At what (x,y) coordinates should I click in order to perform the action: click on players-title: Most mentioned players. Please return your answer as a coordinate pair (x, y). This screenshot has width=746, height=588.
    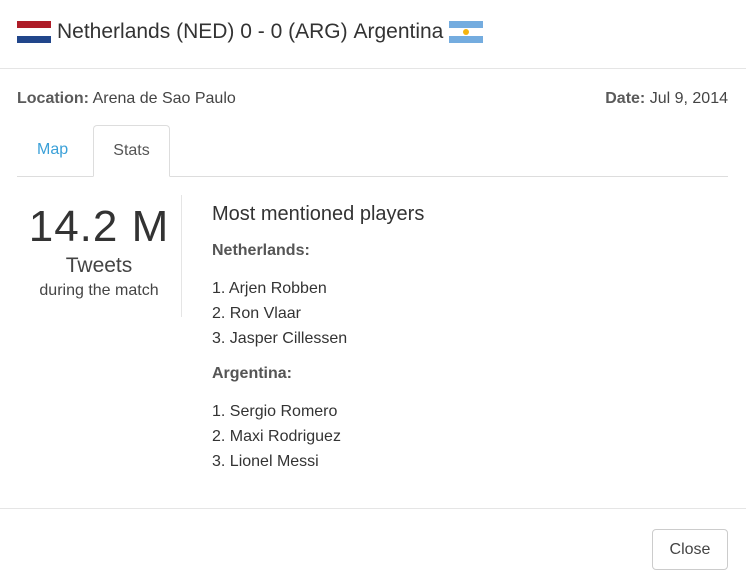
    Looking at the image, I should click on (318, 214).